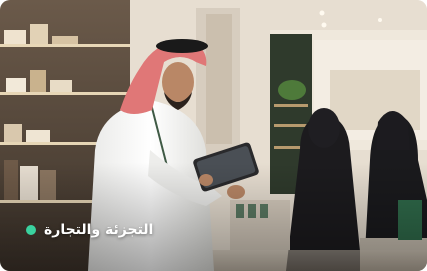 The height and width of the screenshot is (271, 427). Describe the element at coordinates (31, 230) in the screenshot. I see `status-dot-icon` at that location.